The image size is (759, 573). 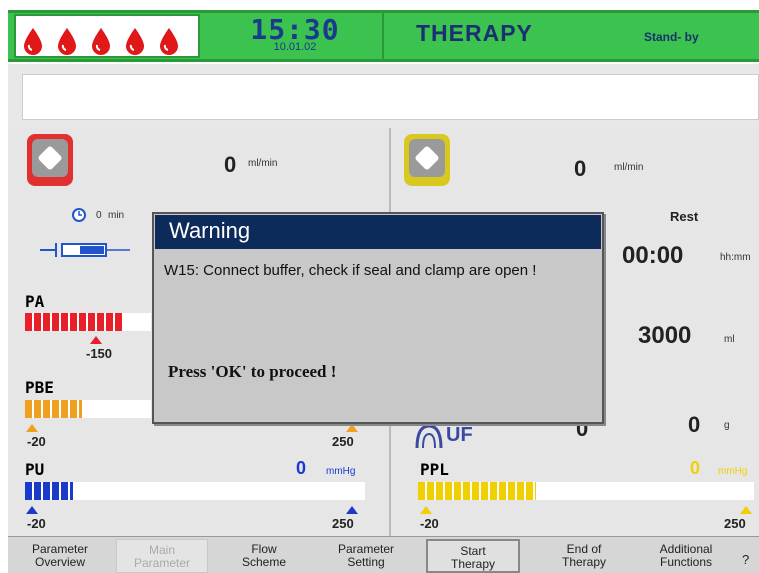 I want to click on dialysate-flow-value: 0, so click(x=580, y=168).